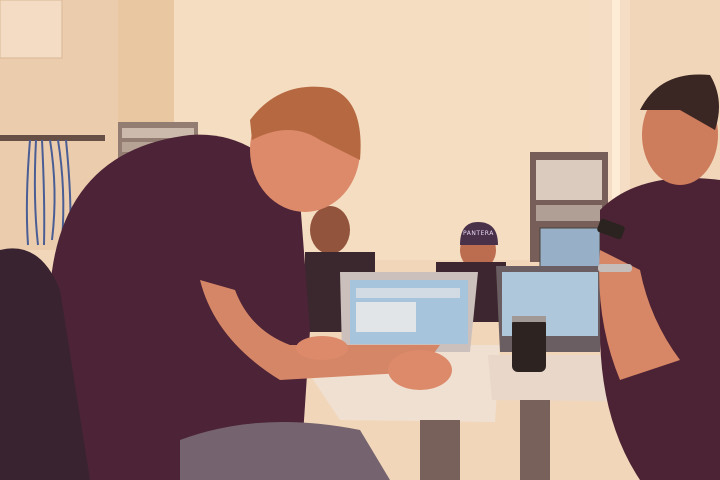 The image size is (720, 480). Describe the element at coordinates (478, 233) in the screenshot. I see `beanie-text: PANTERA` at that location.